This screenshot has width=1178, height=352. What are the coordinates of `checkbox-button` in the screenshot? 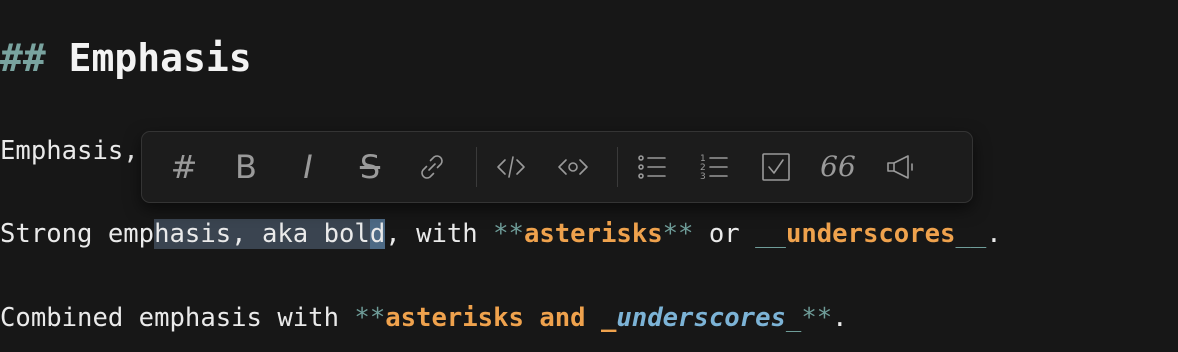 It's located at (776, 167).